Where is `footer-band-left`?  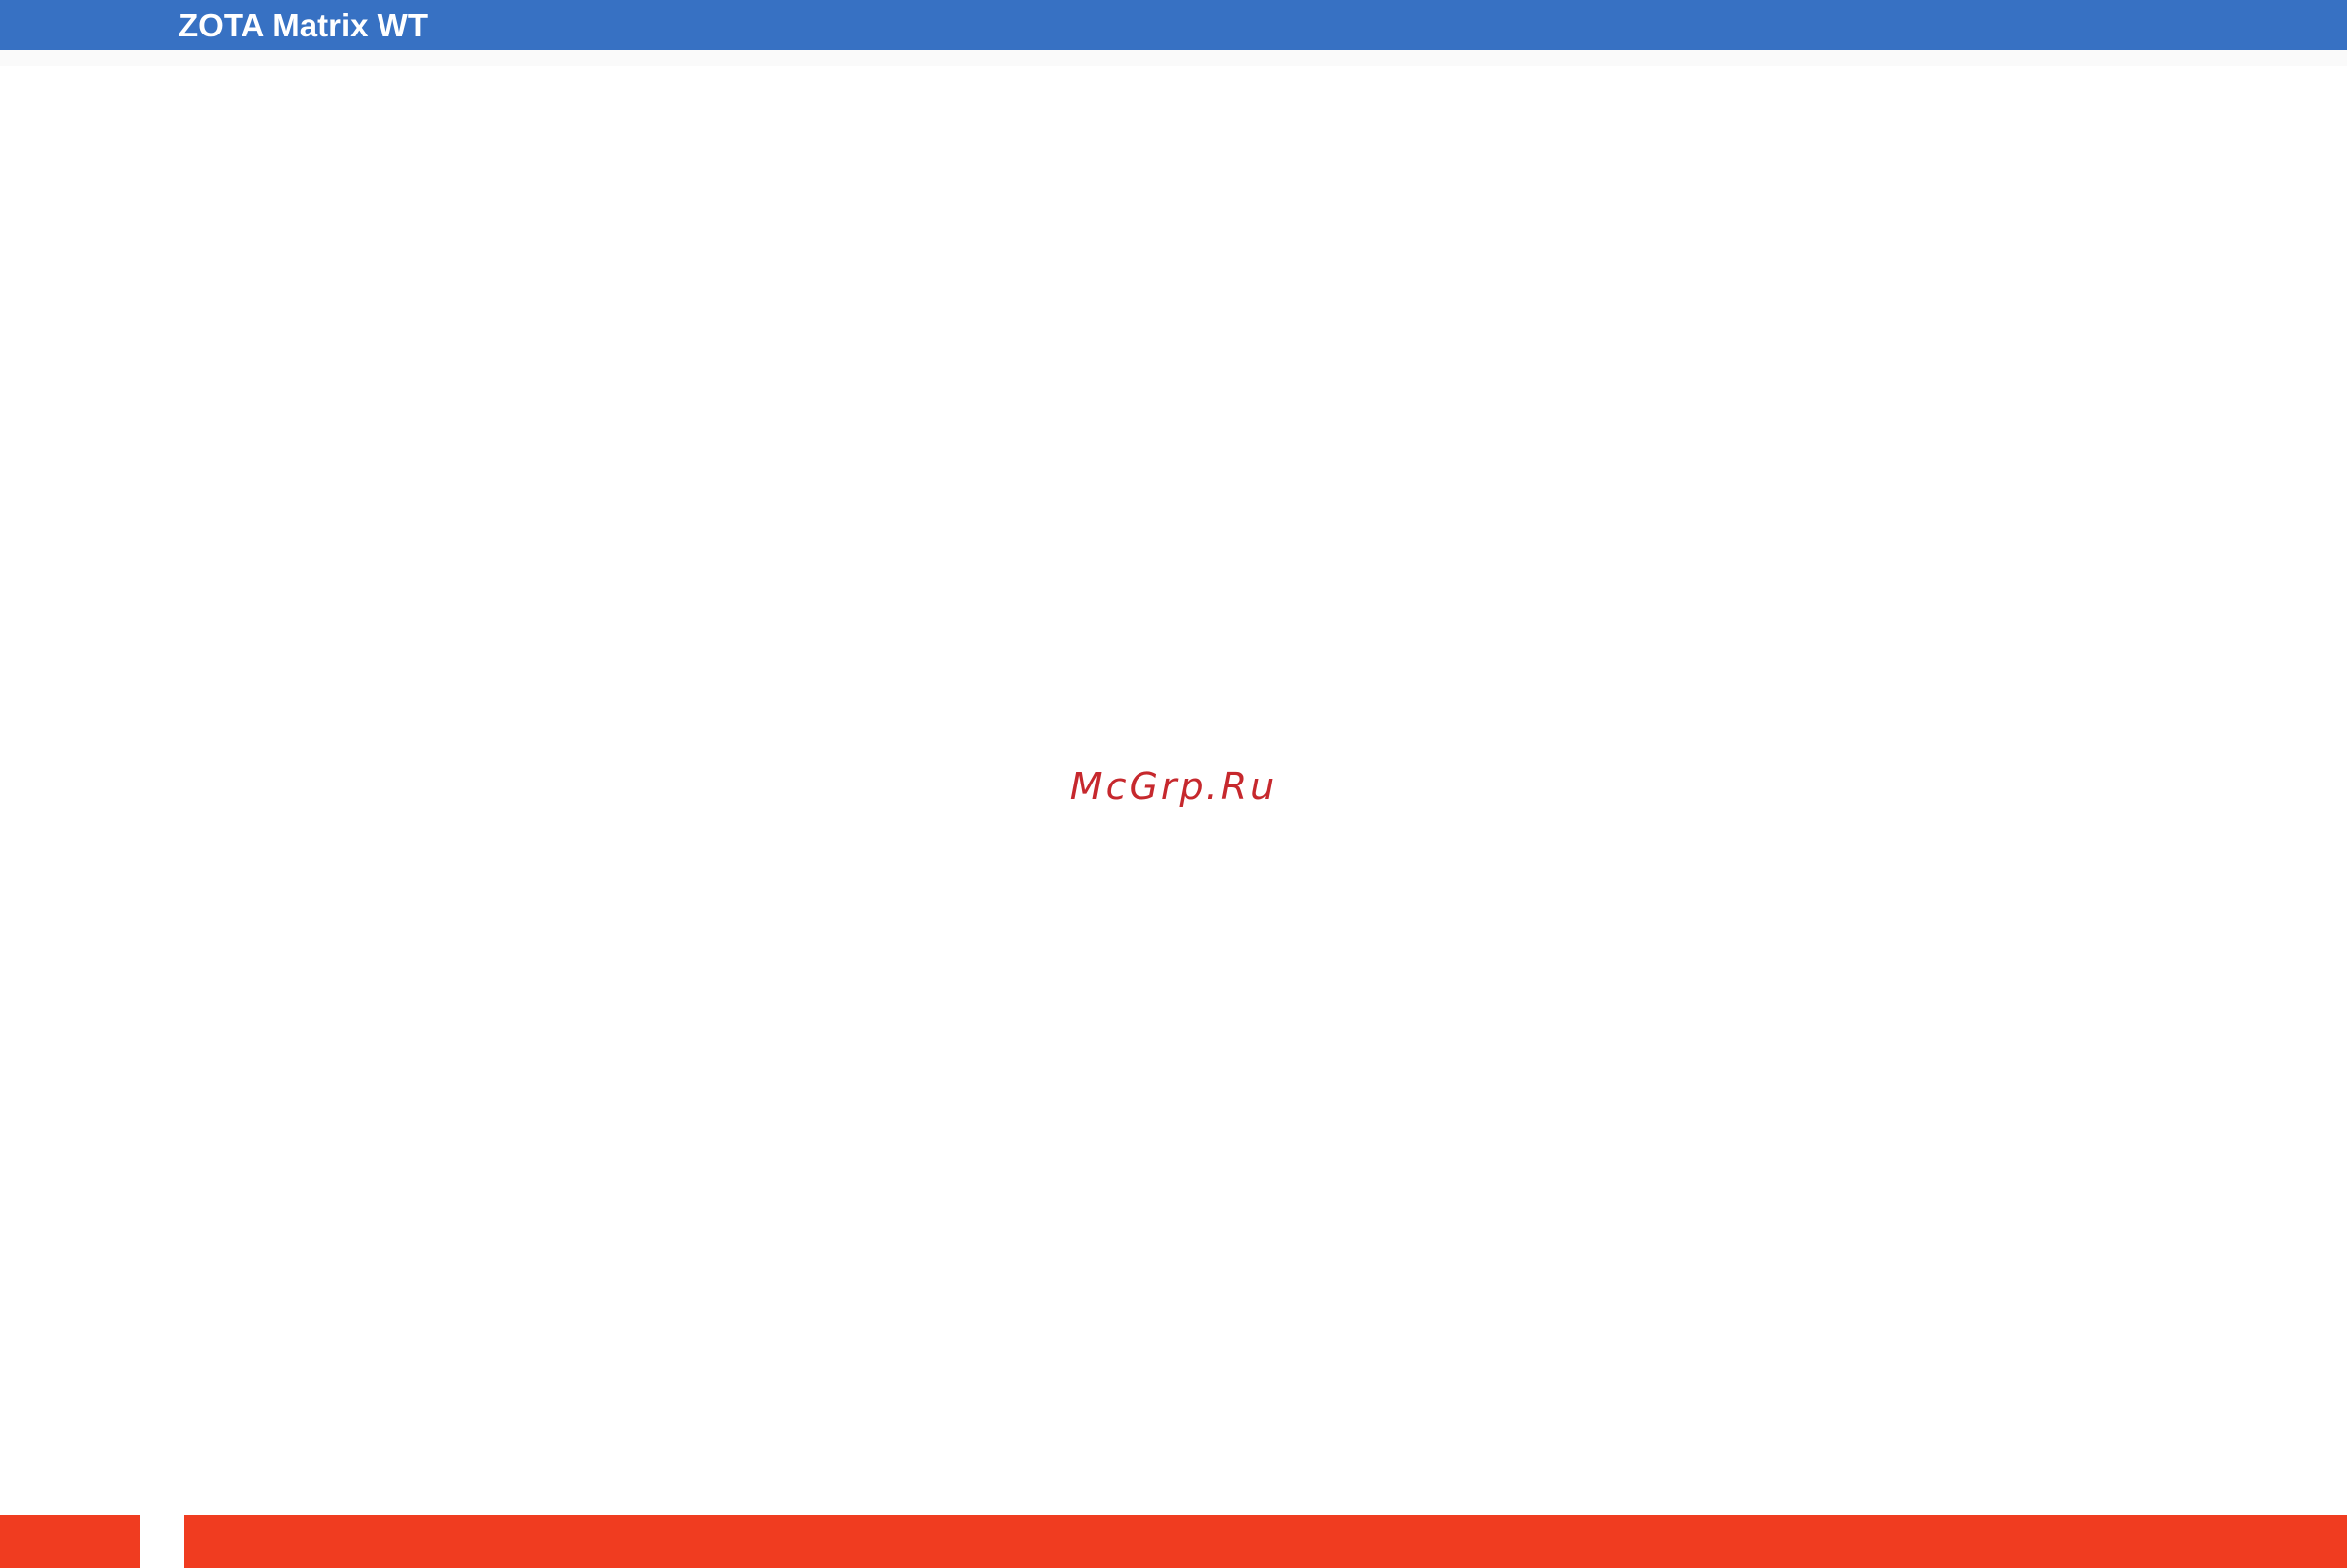 footer-band-left is located at coordinates (70, 1541).